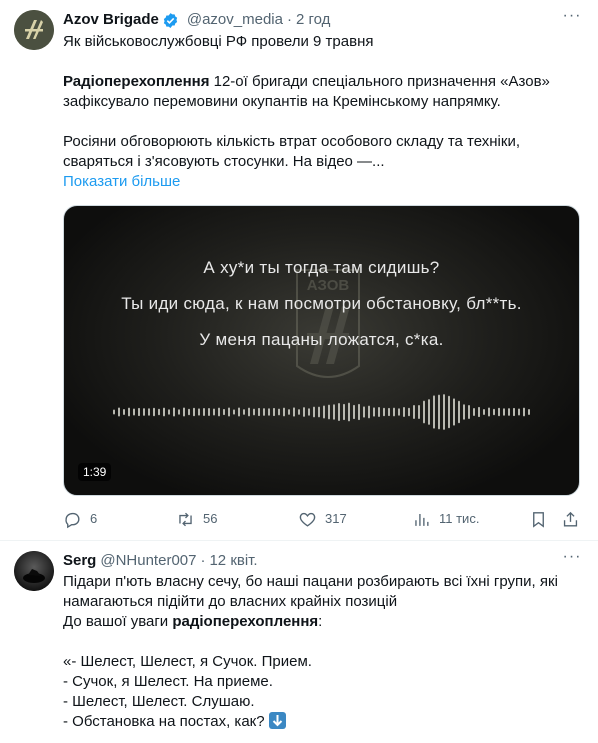 The height and width of the screenshot is (743, 598). What do you see at coordinates (422, 519) in the screenshot?
I see `views-chart-icon` at bounding box center [422, 519].